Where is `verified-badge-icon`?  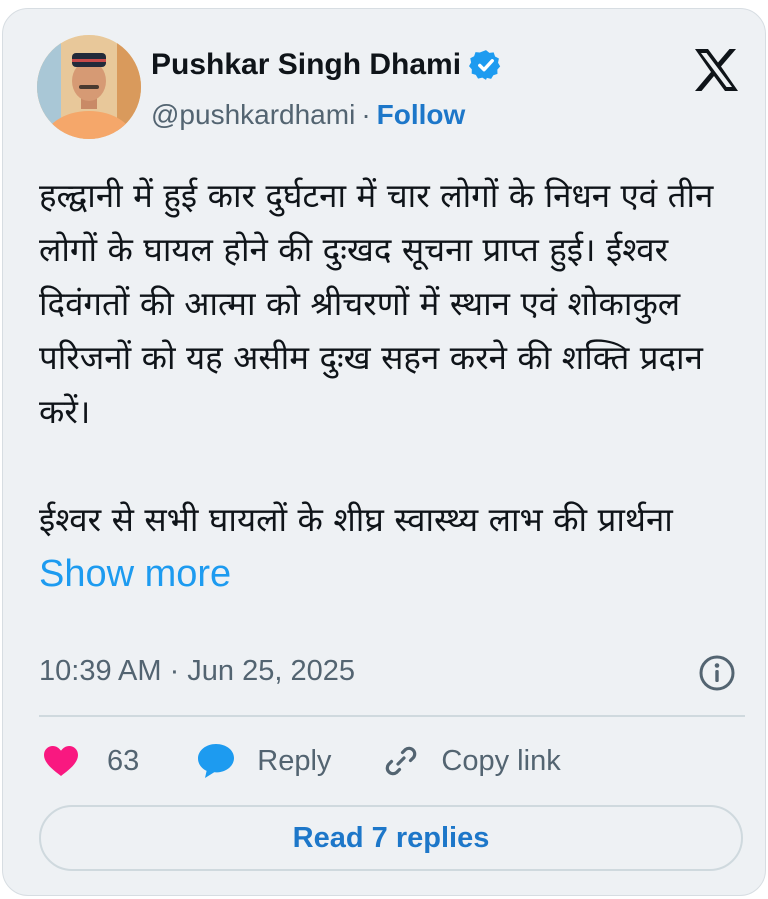 verified-badge-icon is located at coordinates (486, 65).